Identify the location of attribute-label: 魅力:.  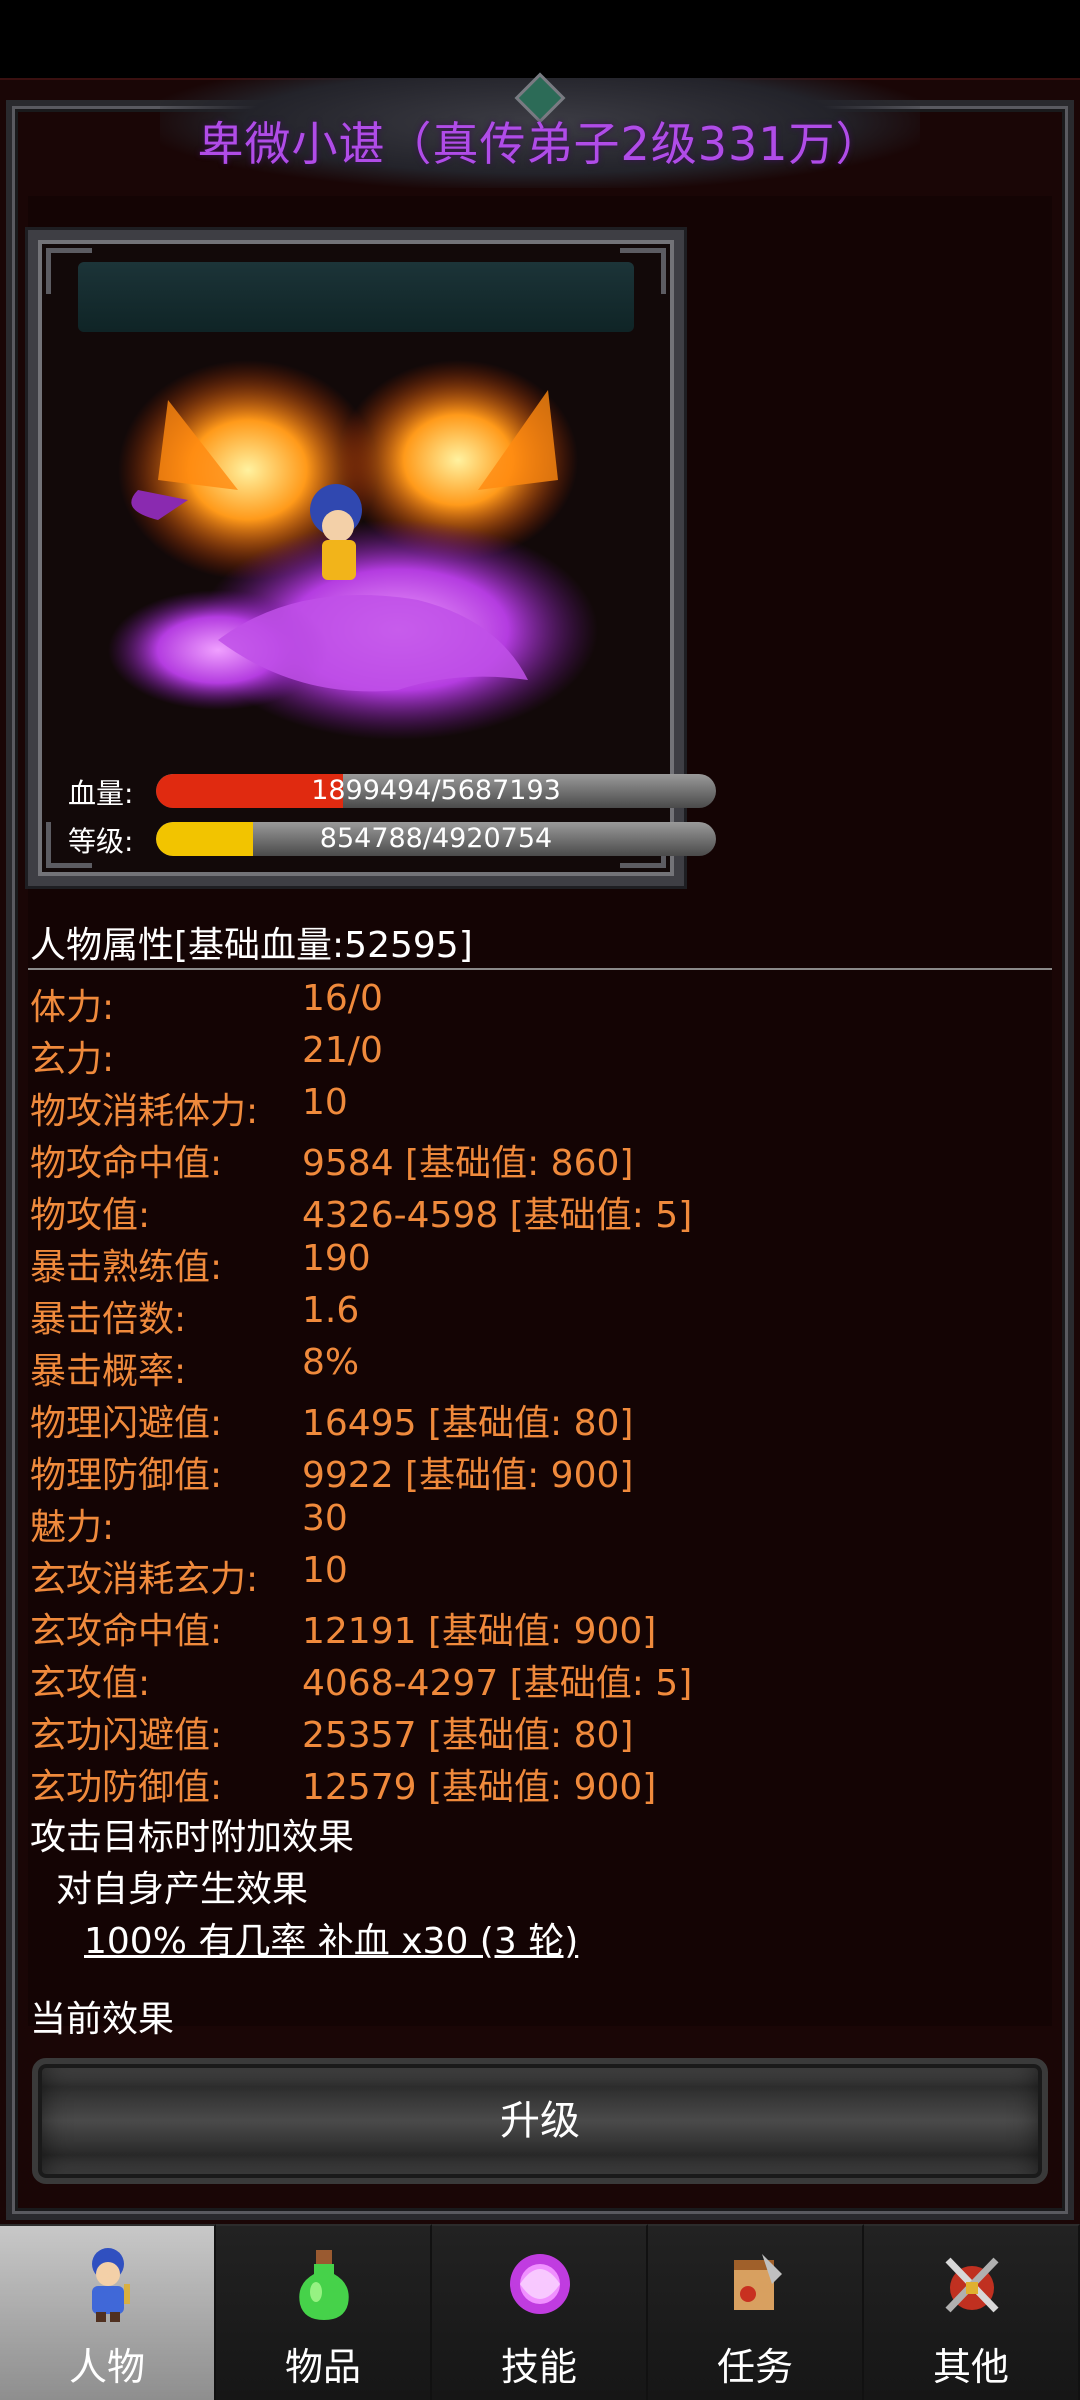
(72, 1527).